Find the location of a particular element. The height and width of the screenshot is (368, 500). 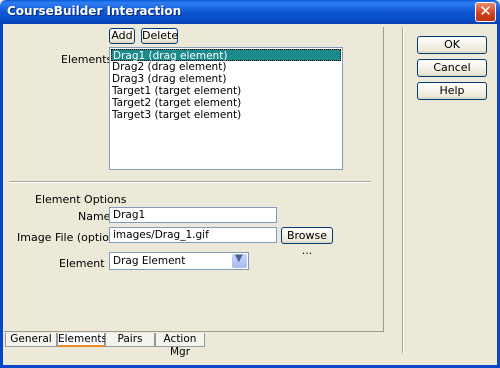

list-item: Target1 (target element) is located at coordinates (176, 91).